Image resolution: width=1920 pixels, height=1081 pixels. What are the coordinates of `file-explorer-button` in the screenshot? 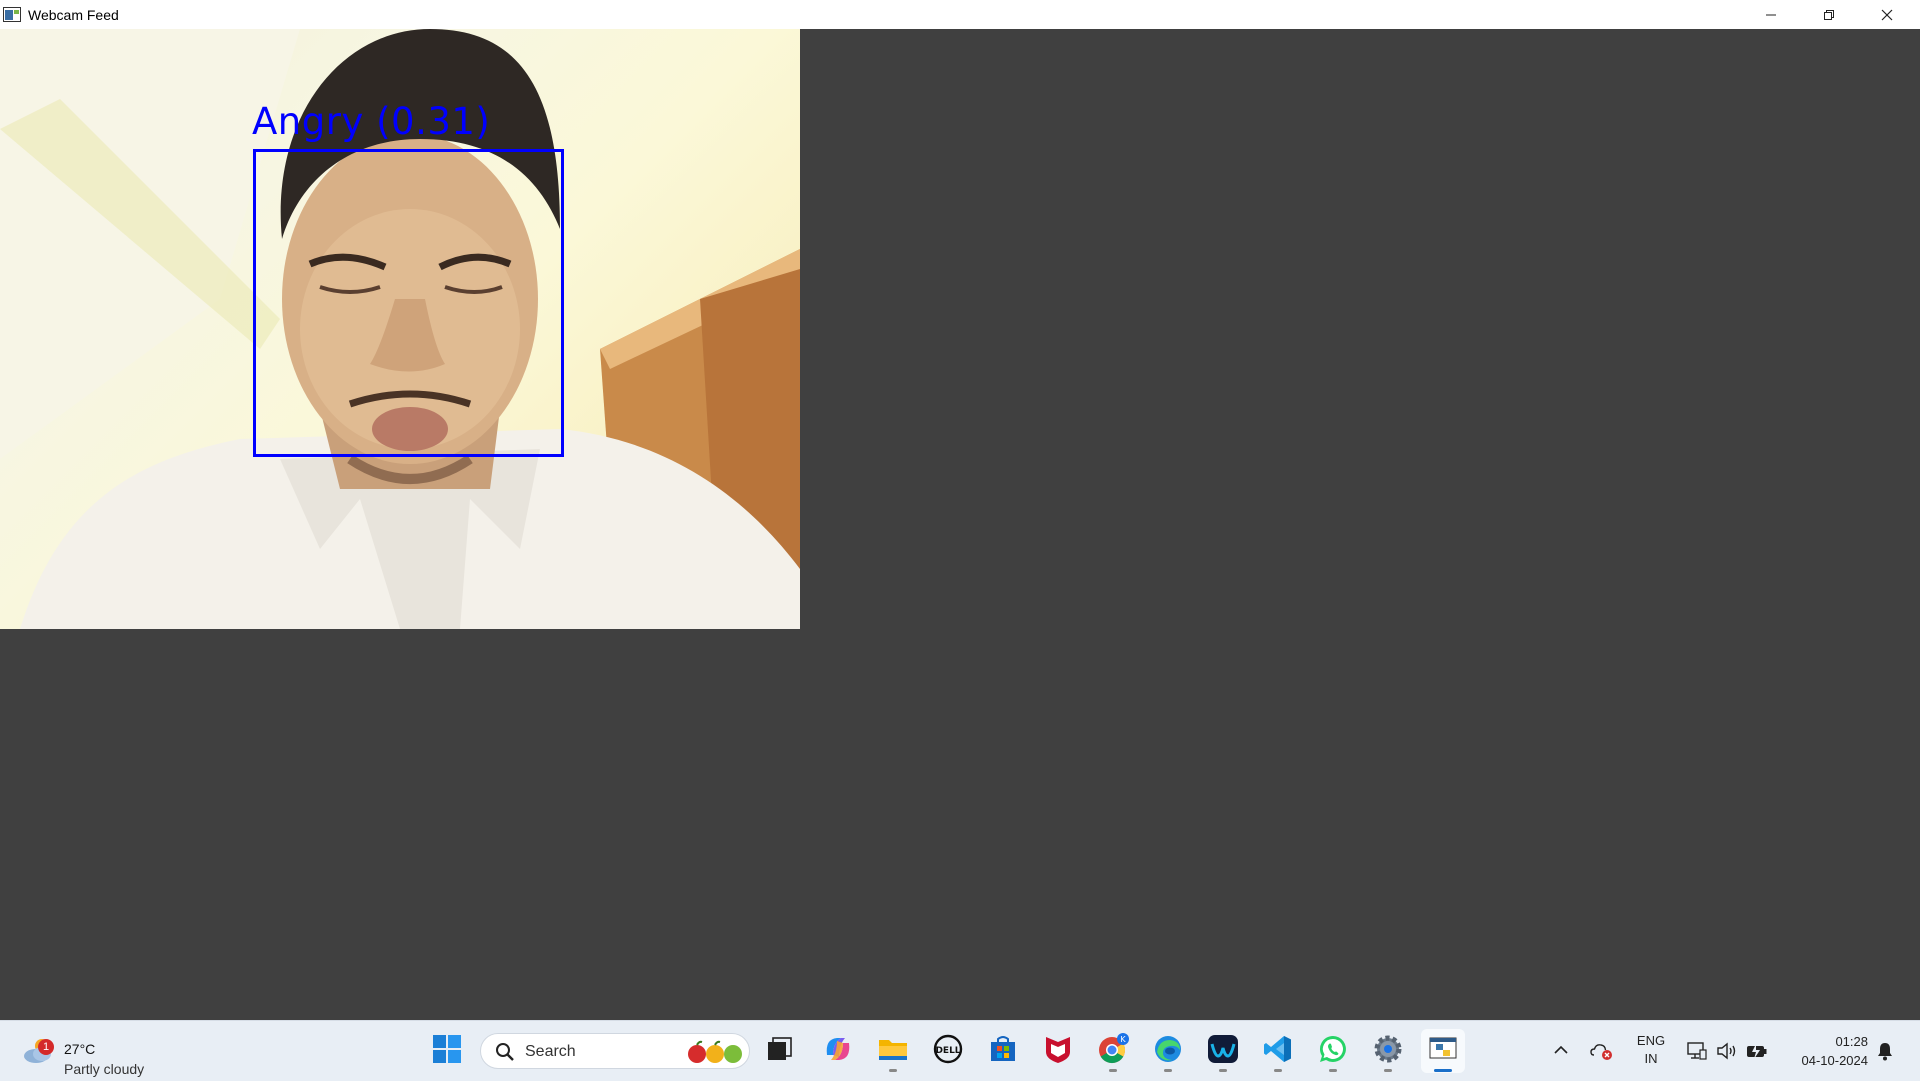 It's located at (893, 1051).